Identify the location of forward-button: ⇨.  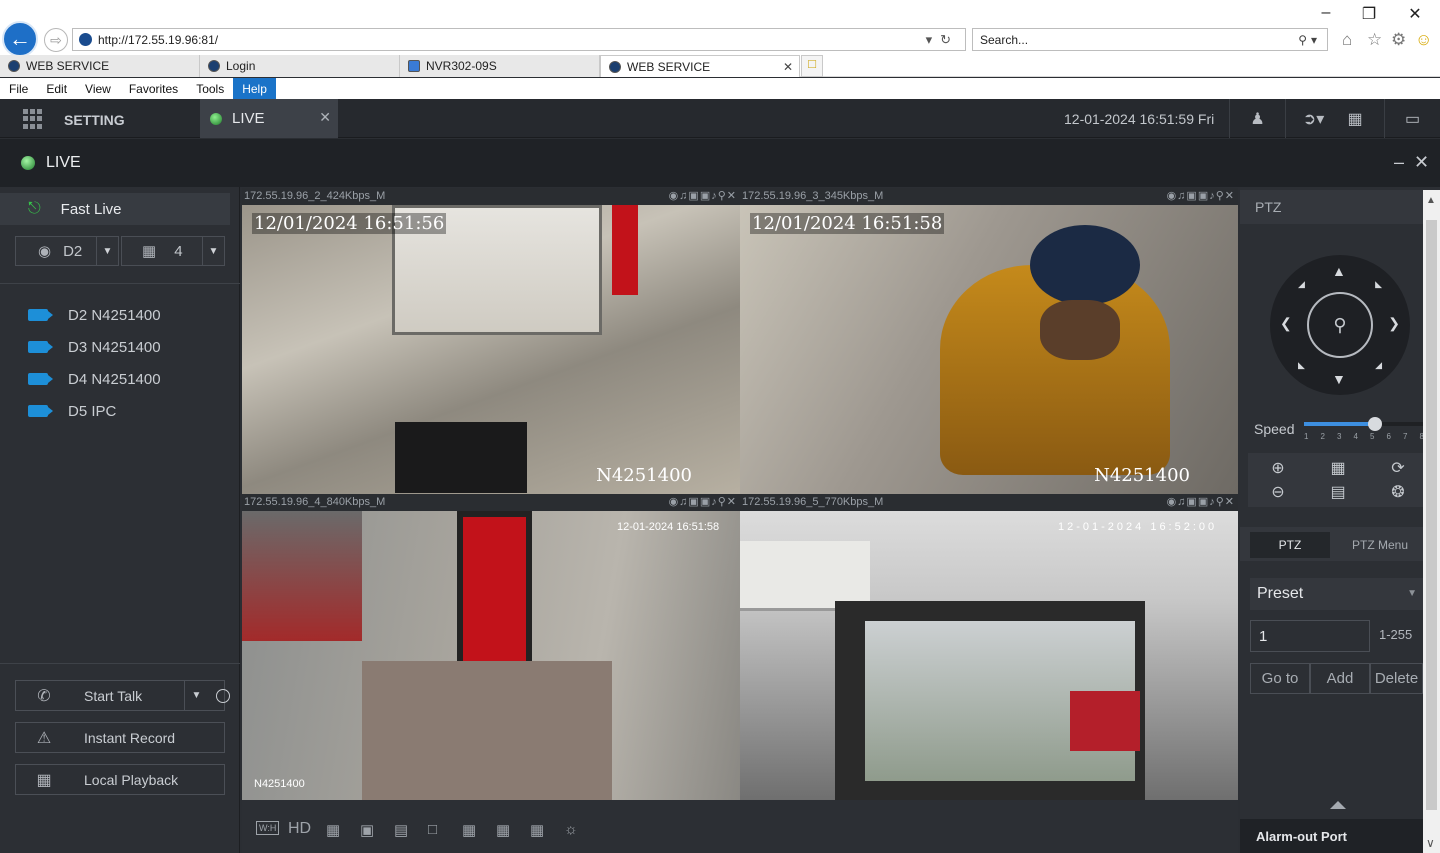
(56, 40).